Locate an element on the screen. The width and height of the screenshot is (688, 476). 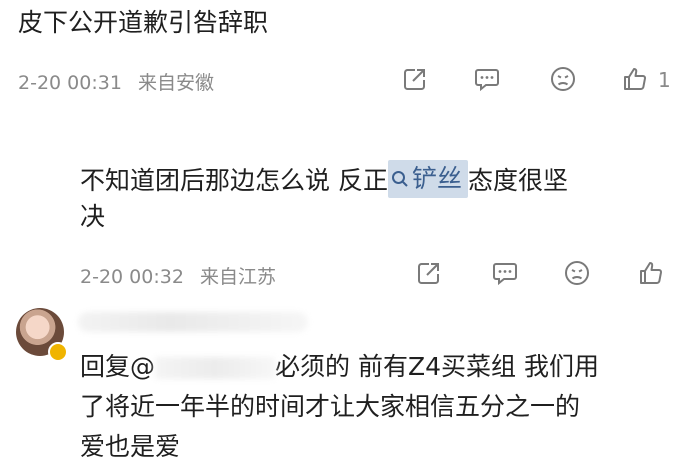
comment-timestamp: 2-20 00:31 来自安徽 is located at coordinates (116, 81).